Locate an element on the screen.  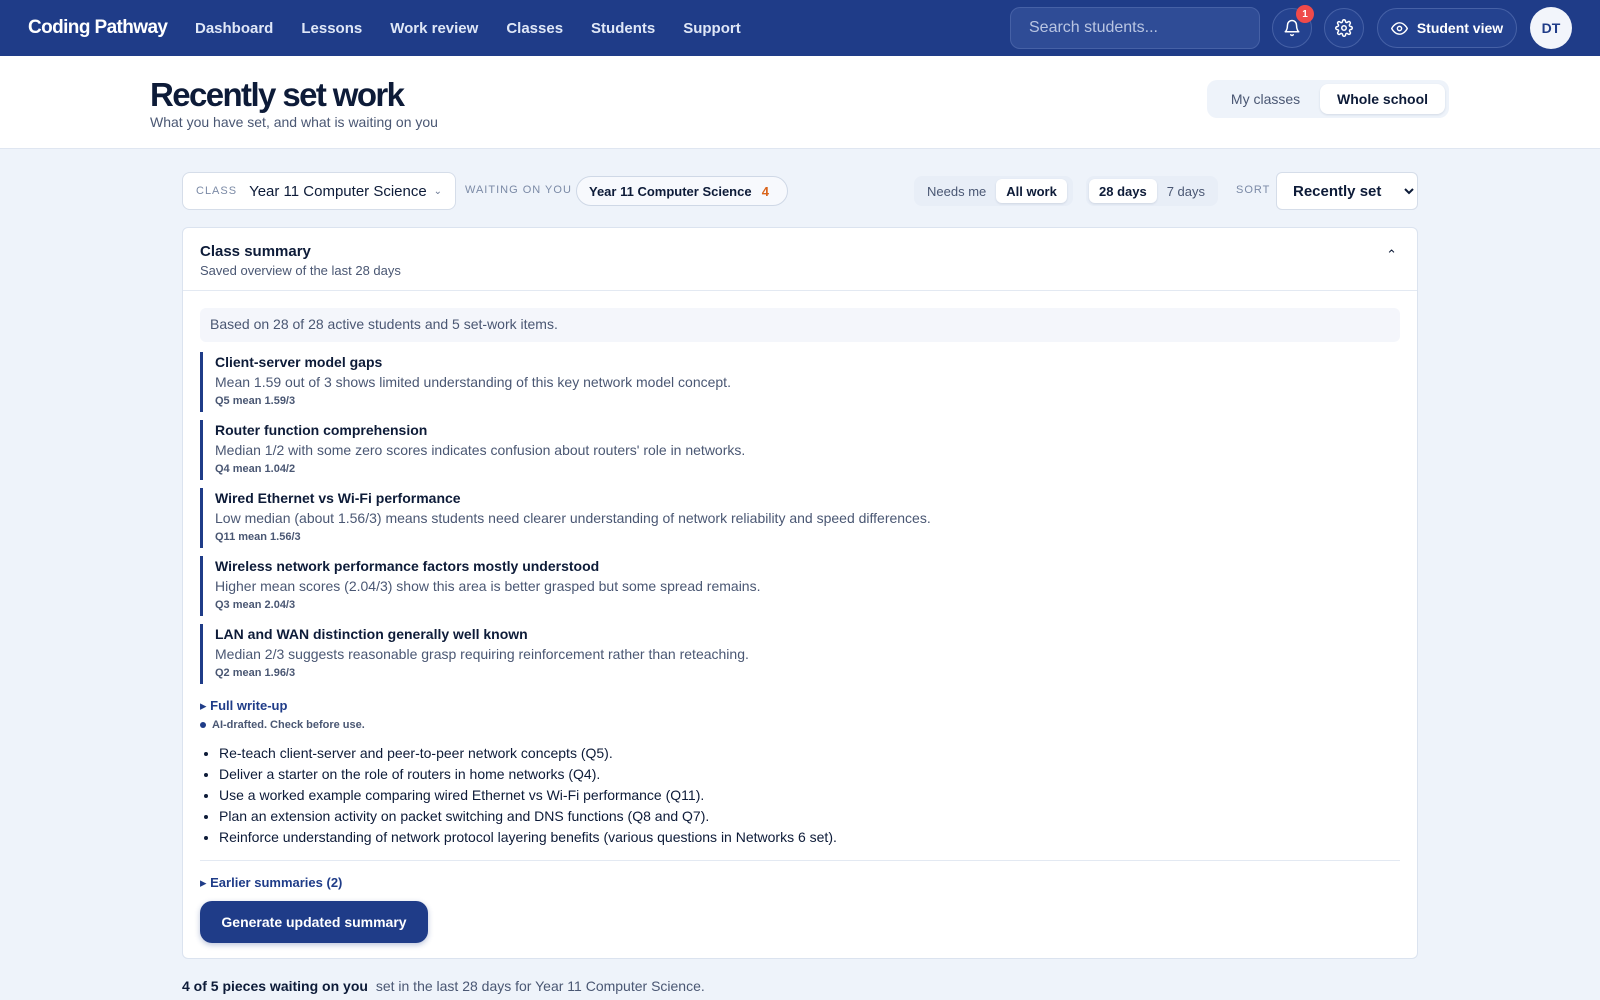
finding-stat: Q2 mean 1.96/3 is located at coordinates (255, 673).